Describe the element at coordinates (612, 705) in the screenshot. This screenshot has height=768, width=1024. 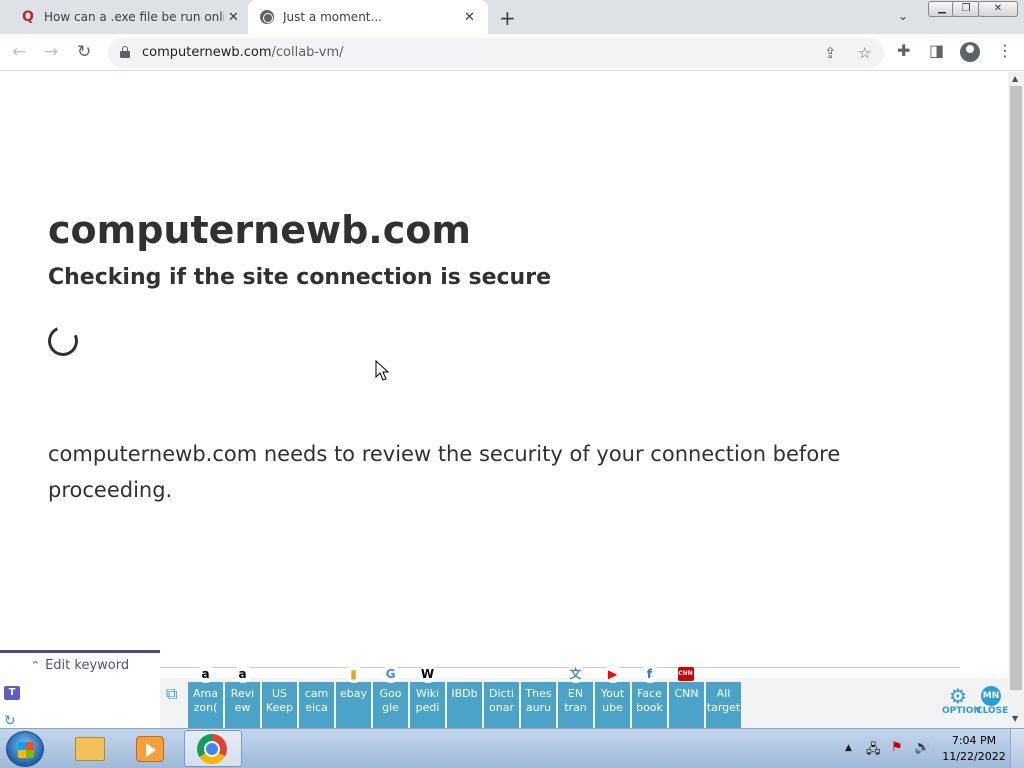
I see `keyword-button: Yout ube` at that location.